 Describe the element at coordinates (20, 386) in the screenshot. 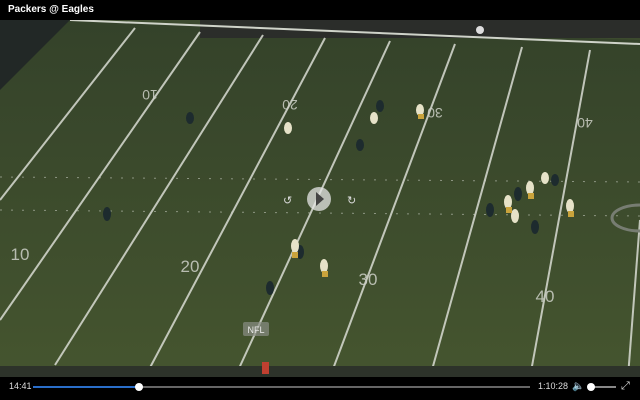

I see `current-time: 14:41` at that location.